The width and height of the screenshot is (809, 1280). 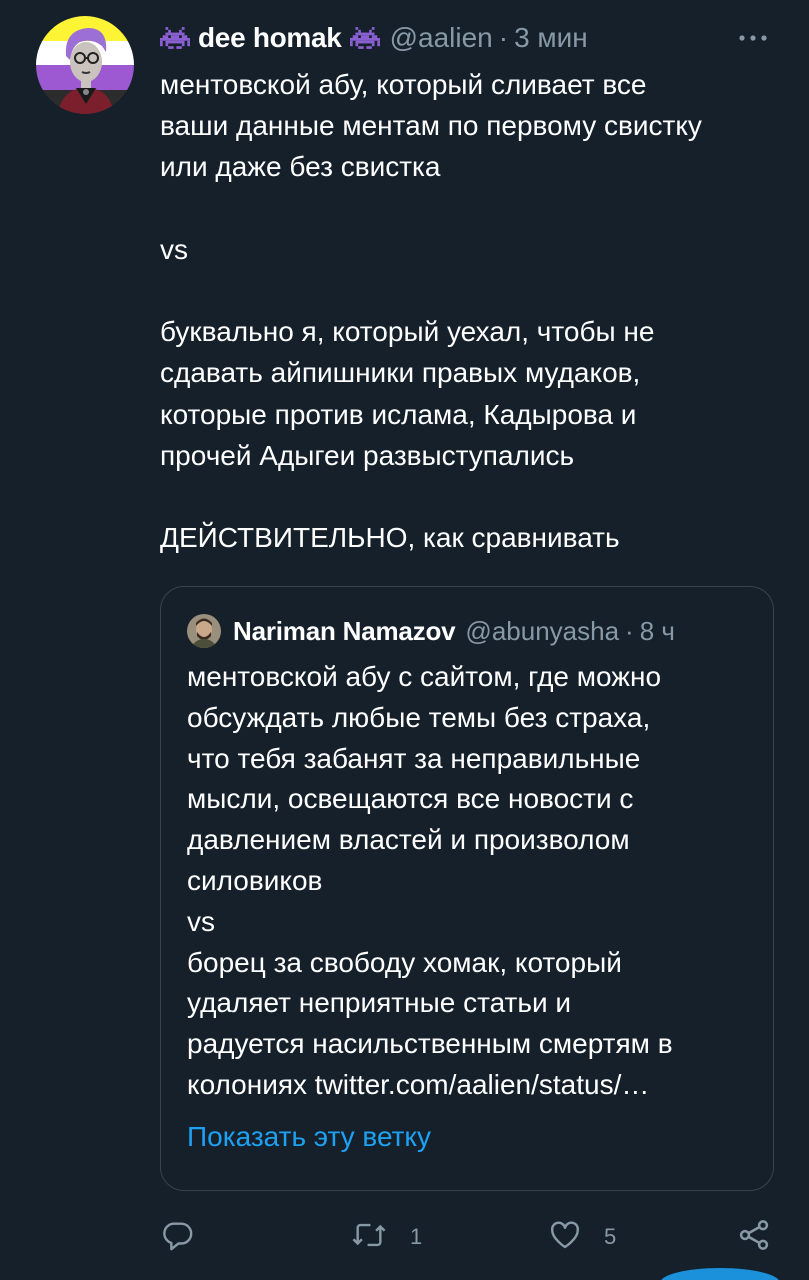 I want to click on tweet-line: или даже без свистка, so click(x=300, y=167).